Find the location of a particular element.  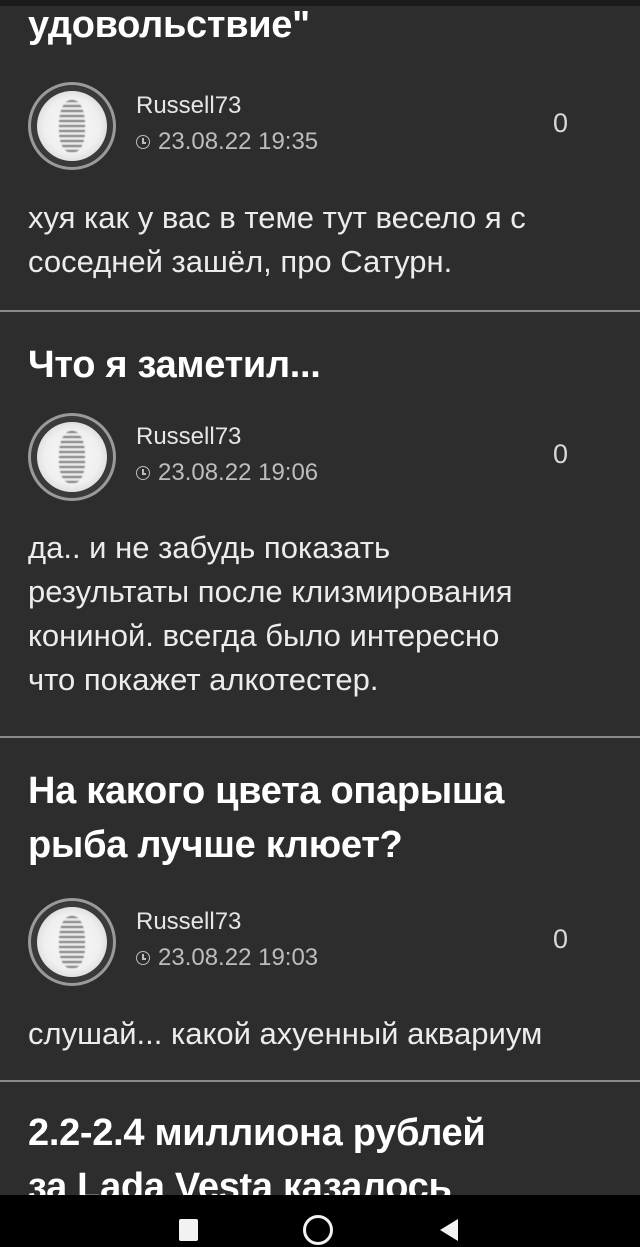

comment-text: слушай... какой ахуенный аквариум is located at coordinates (323, 1034).